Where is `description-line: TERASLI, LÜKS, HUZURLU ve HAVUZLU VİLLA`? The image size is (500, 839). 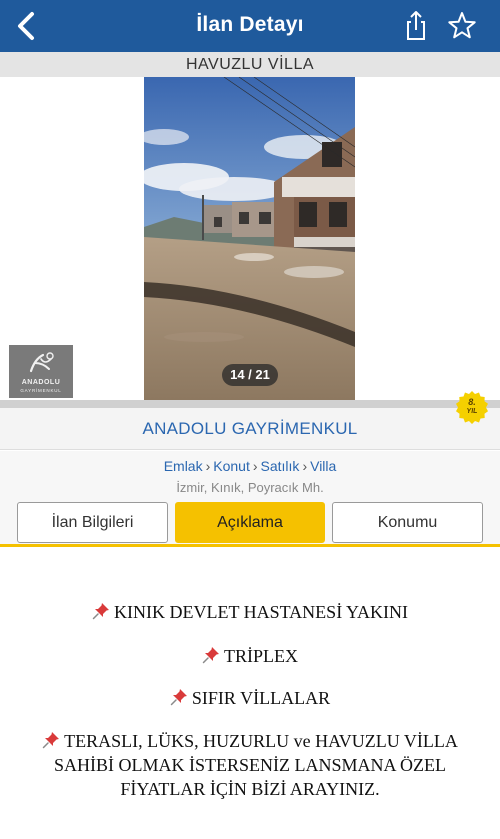
description-line: TERASLI, LÜKS, HUZURLU ve HAVUZLU VİLLA is located at coordinates (250, 741).